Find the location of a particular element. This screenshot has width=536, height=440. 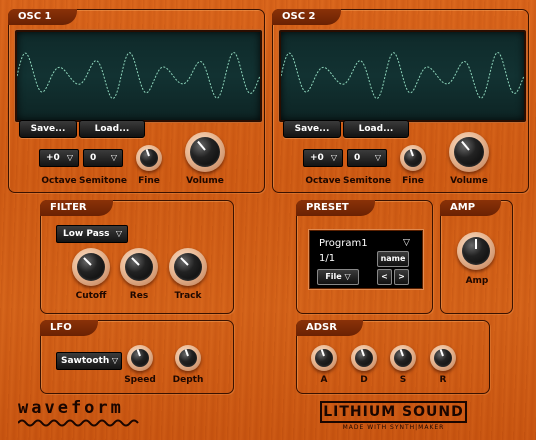

osc1-fine-knob is located at coordinates (149, 158).